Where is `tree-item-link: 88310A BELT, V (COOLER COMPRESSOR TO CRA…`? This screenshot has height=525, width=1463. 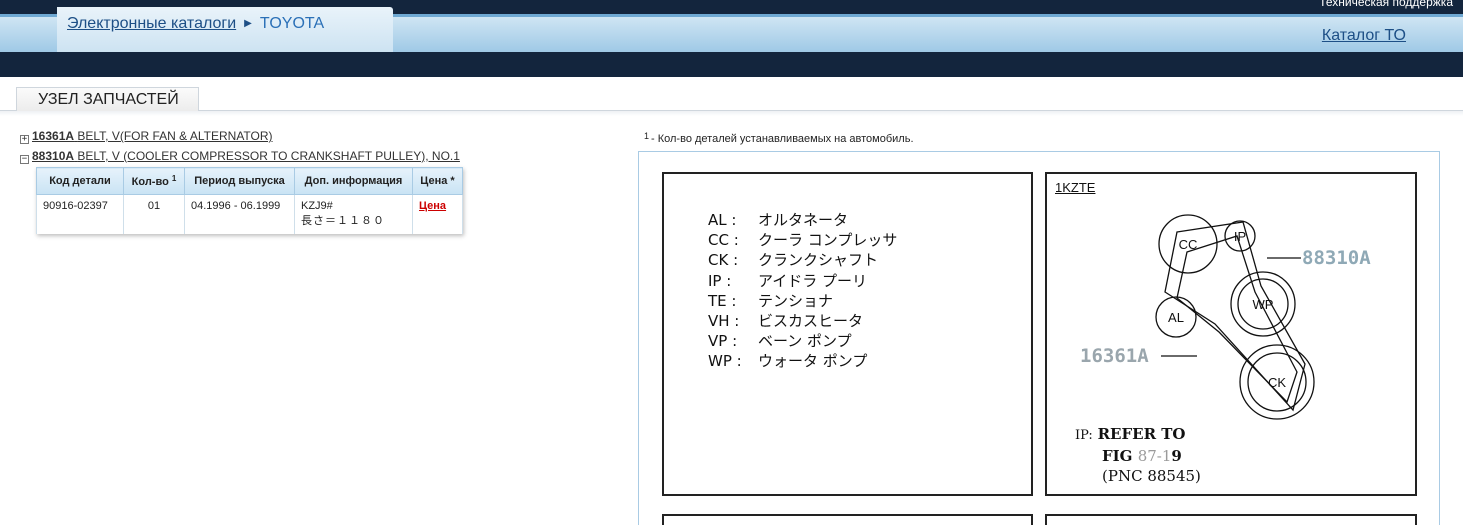
tree-item-link: 88310A BELT, V (COOLER COMPRESSOR TO CRA… is located at coordinates (246, 156).